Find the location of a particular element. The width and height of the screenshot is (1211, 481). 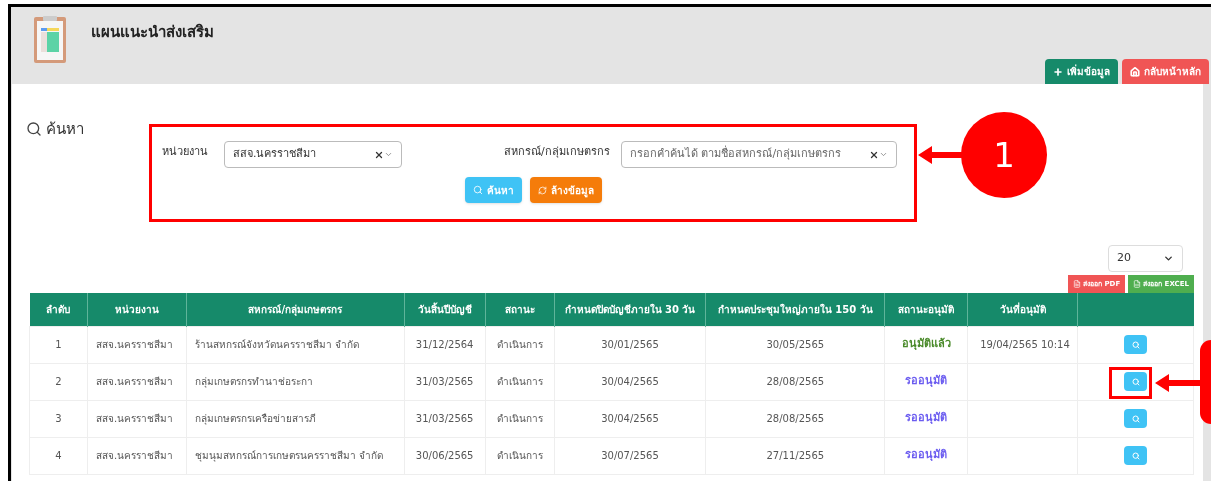

highlight-frame is located at coordinates (1130, 383).